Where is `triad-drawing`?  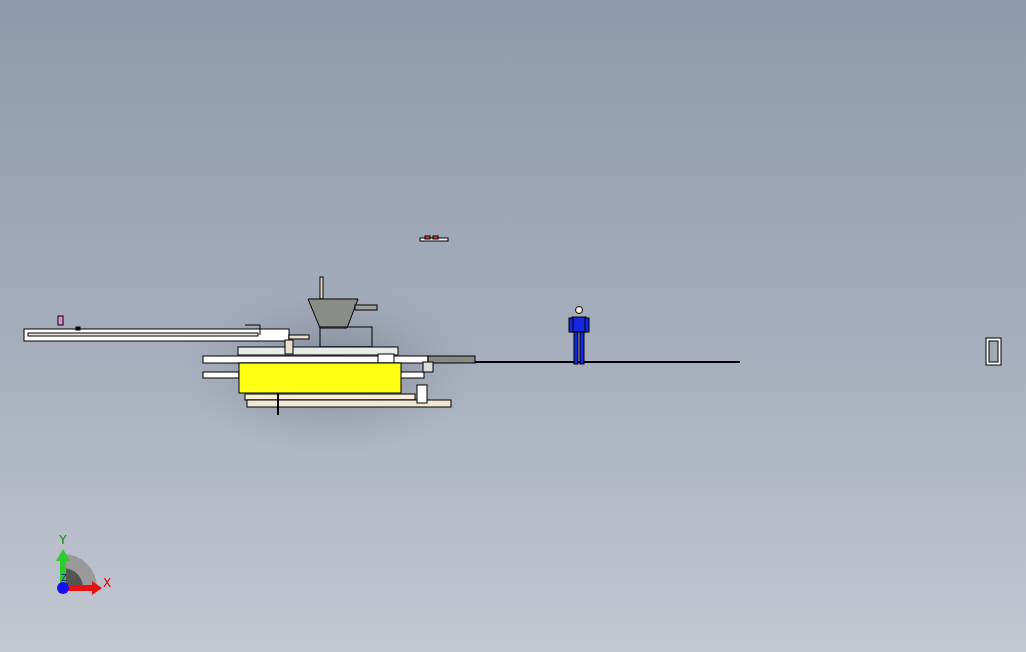
triad-drawing is located at coordinates (79, 572).